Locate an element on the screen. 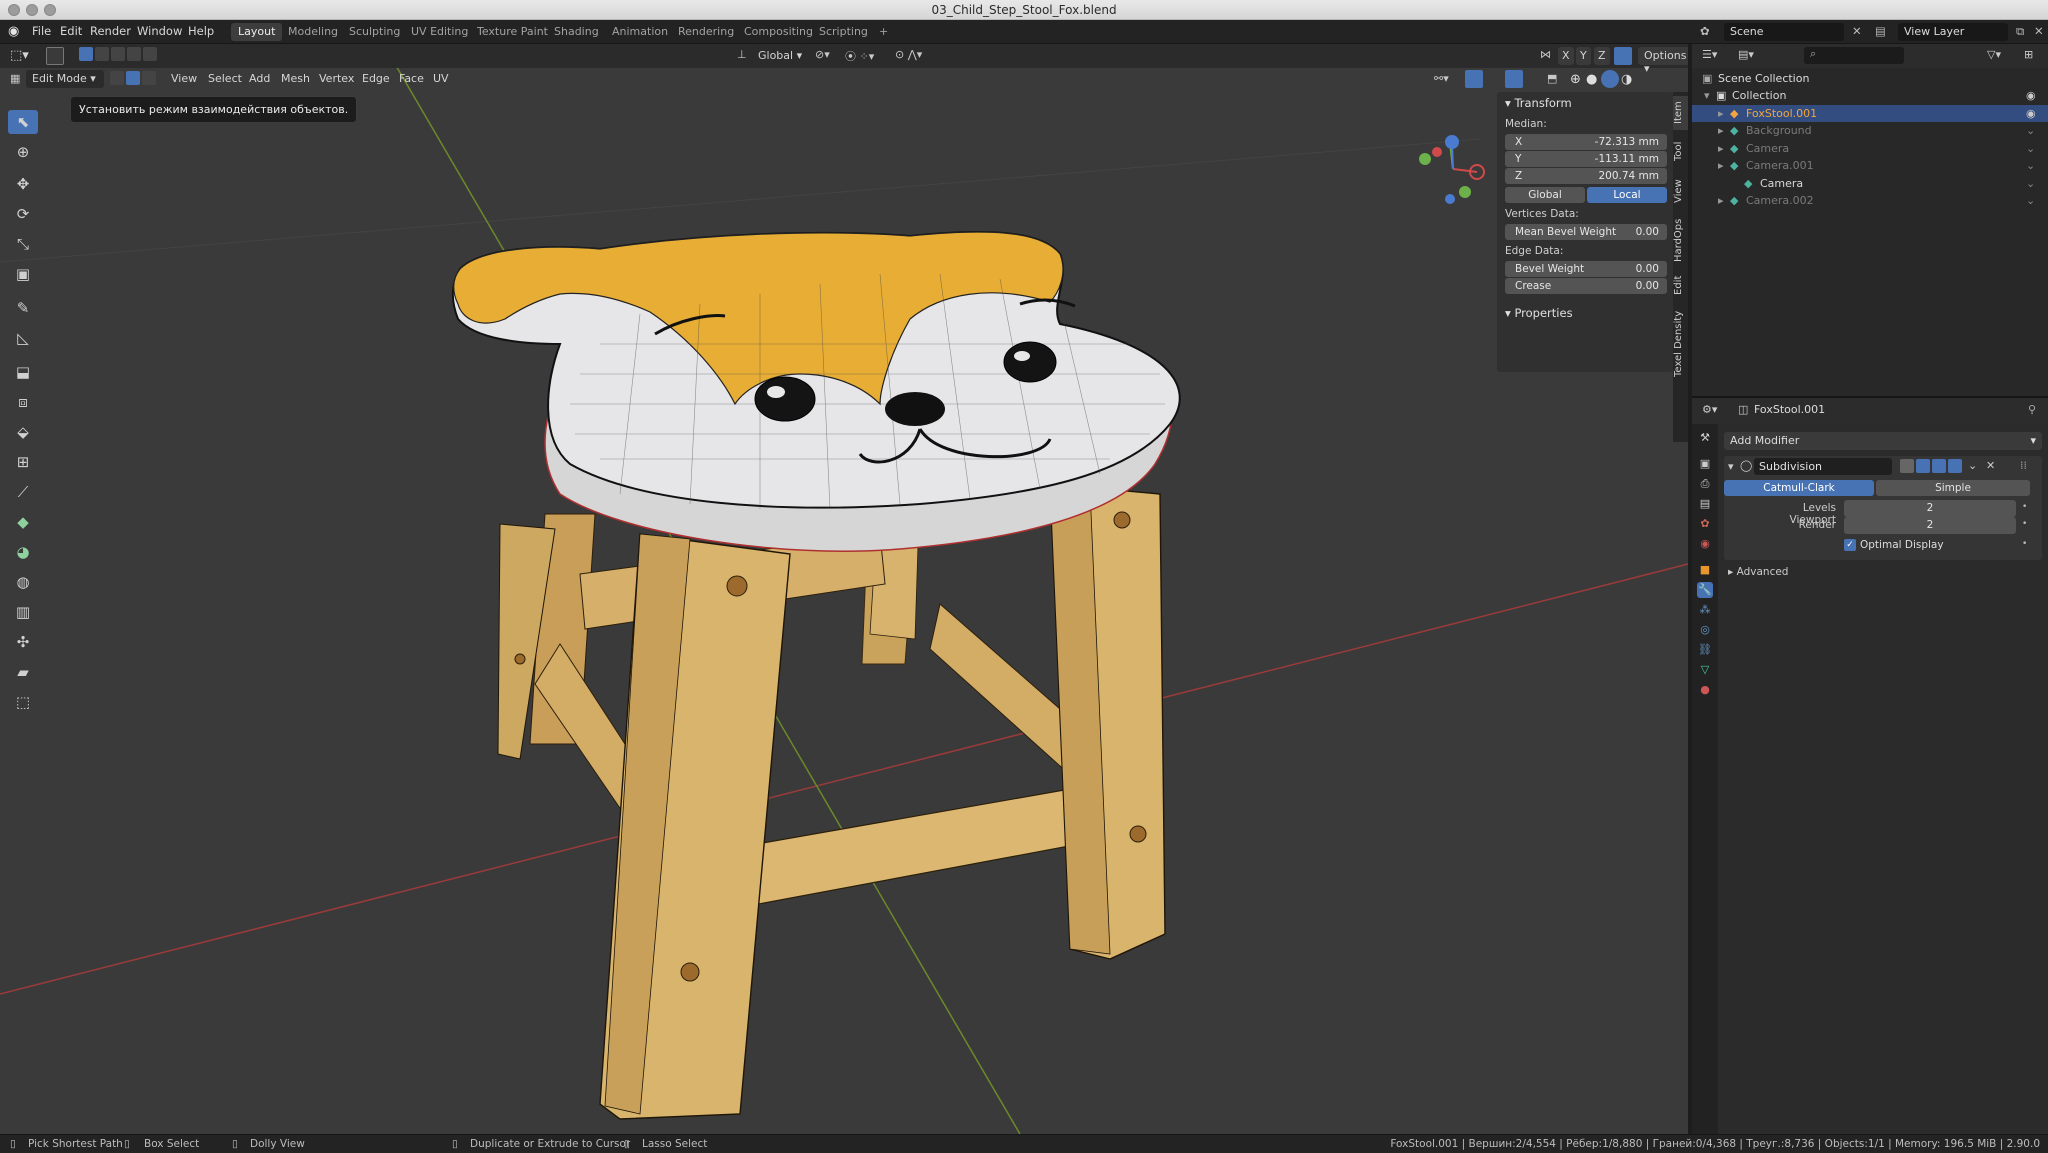  outliner-row: ▸ ◆ Camera.001 ⌄ is located at coordinates (1870, 165).